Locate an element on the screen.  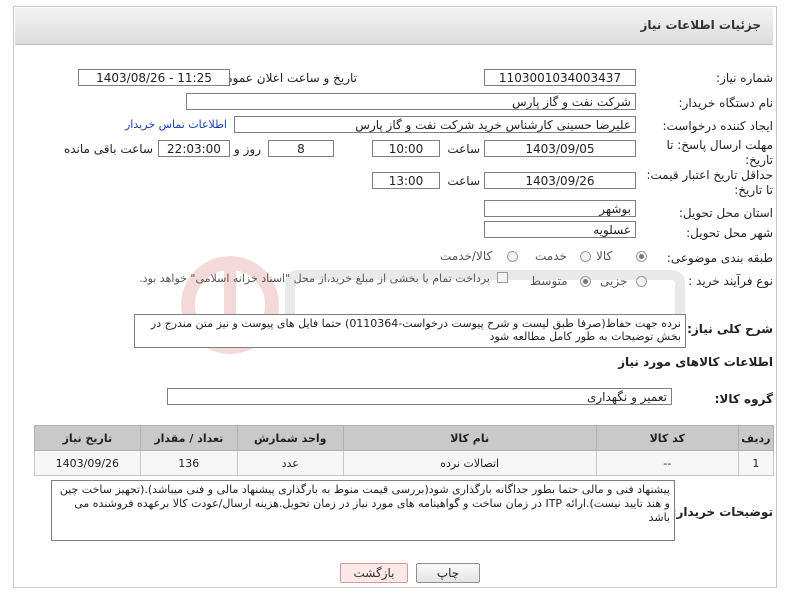
category-radio-goods is located at coordinates (641, 256).